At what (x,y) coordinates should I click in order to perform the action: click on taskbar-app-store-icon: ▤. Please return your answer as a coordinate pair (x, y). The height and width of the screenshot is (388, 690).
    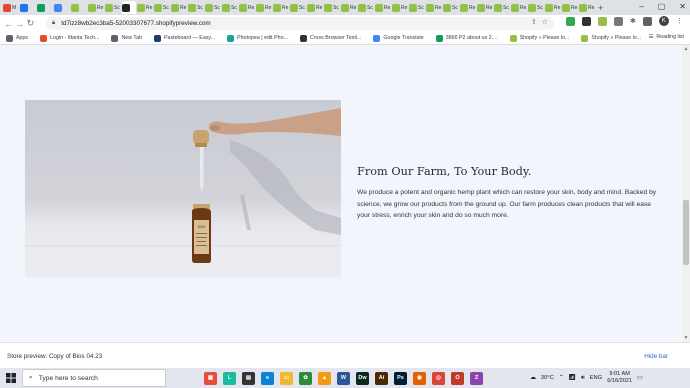
    Looking at the image, I should click on (248, 378).